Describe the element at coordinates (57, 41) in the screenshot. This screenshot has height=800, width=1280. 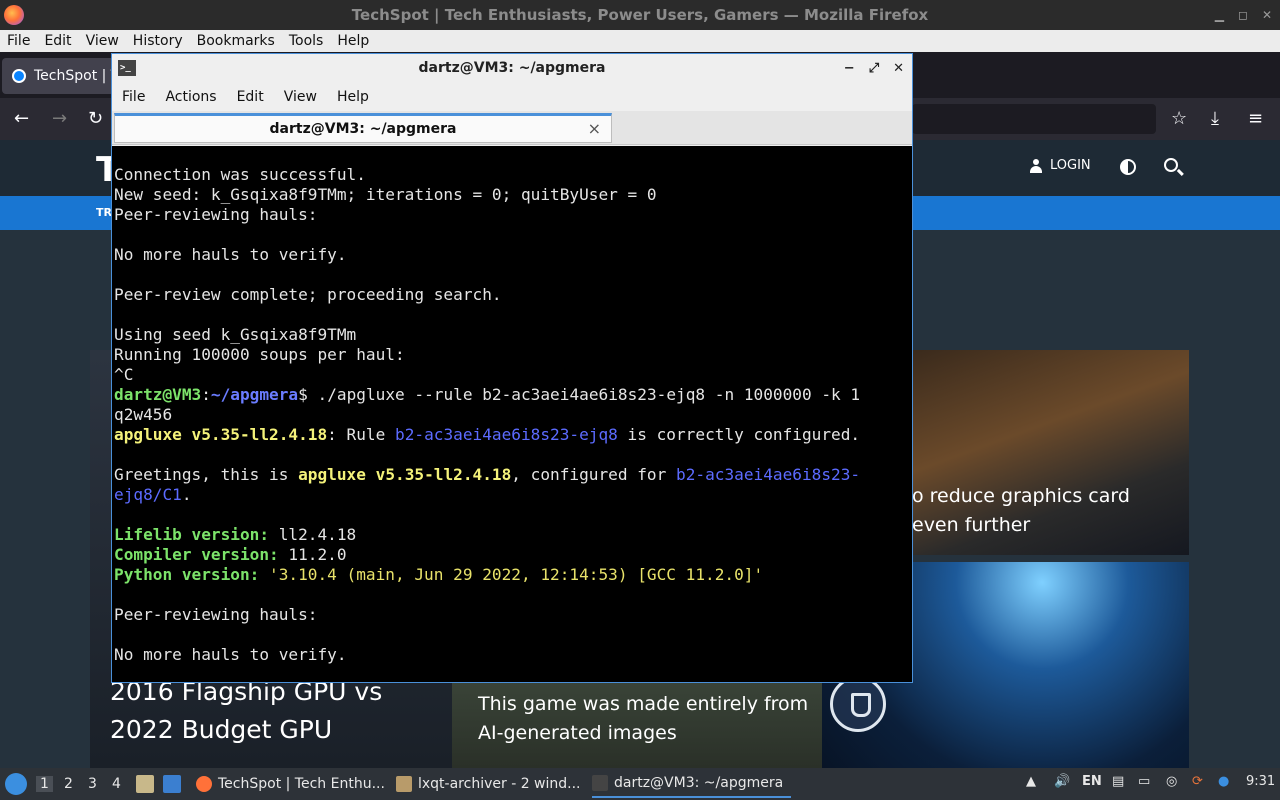
I see `menu-edit: Edit` at that location.